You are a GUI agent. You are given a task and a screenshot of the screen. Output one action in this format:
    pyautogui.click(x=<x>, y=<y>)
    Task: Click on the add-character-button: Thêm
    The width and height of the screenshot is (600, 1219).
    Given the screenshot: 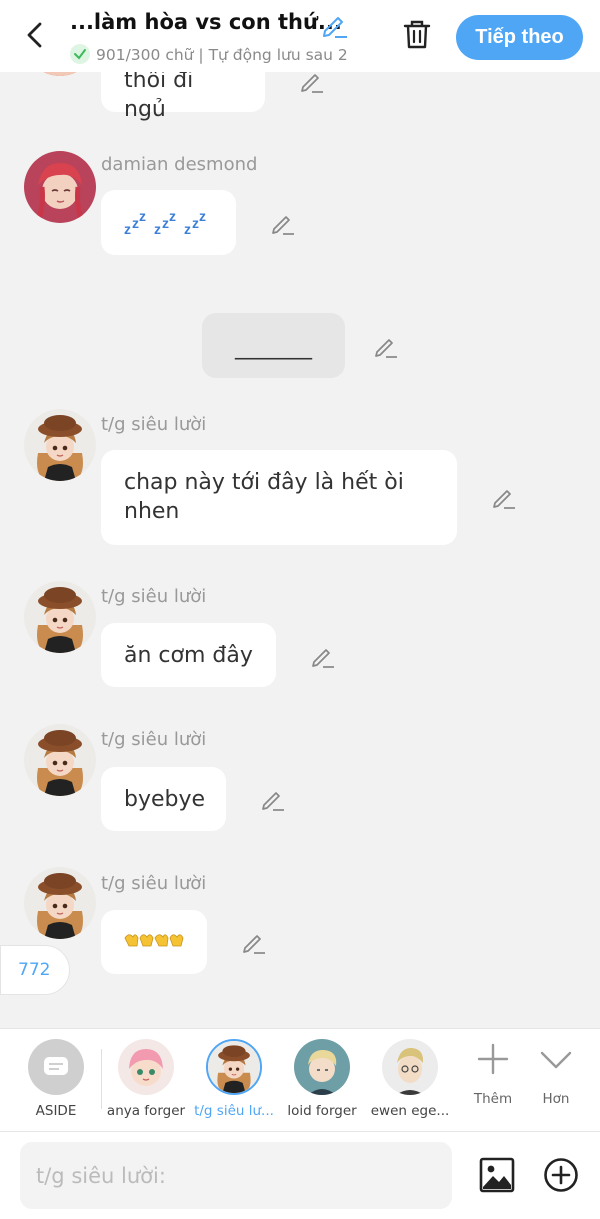 What is the action you would take?
    pyautogui.click(x=493, y=1081)
    